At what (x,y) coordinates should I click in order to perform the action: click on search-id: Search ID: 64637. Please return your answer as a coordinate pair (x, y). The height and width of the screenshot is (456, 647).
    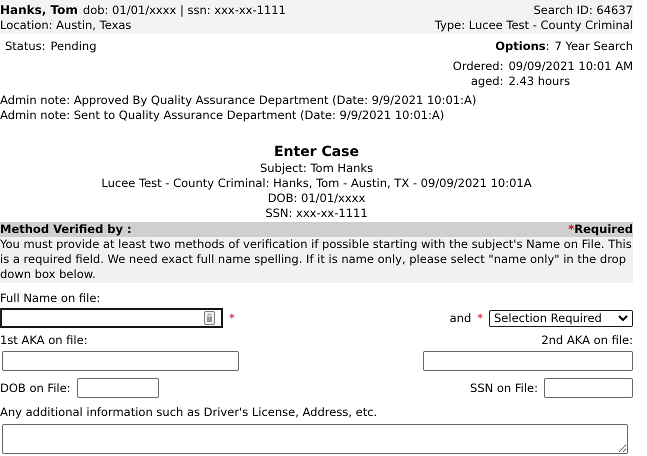
    Looking at the image, I should click on (583, 10).